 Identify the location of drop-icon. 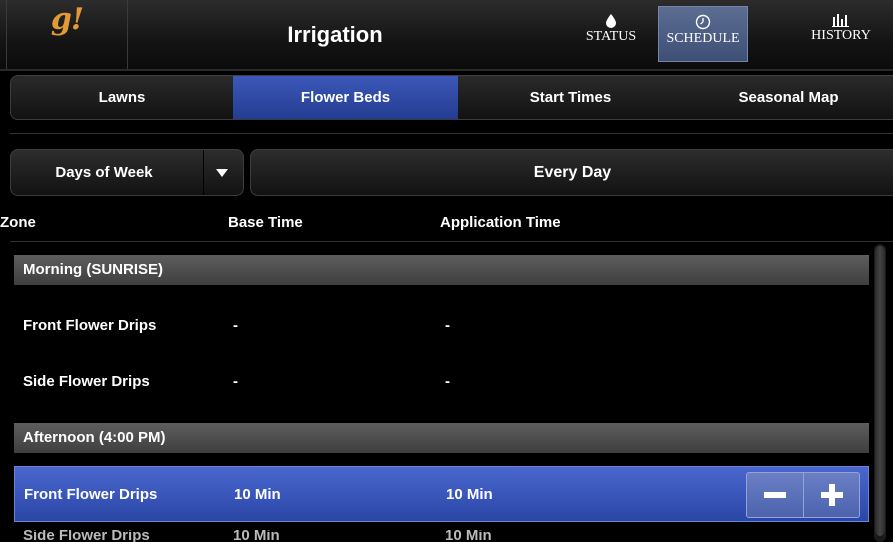
(611, 21).